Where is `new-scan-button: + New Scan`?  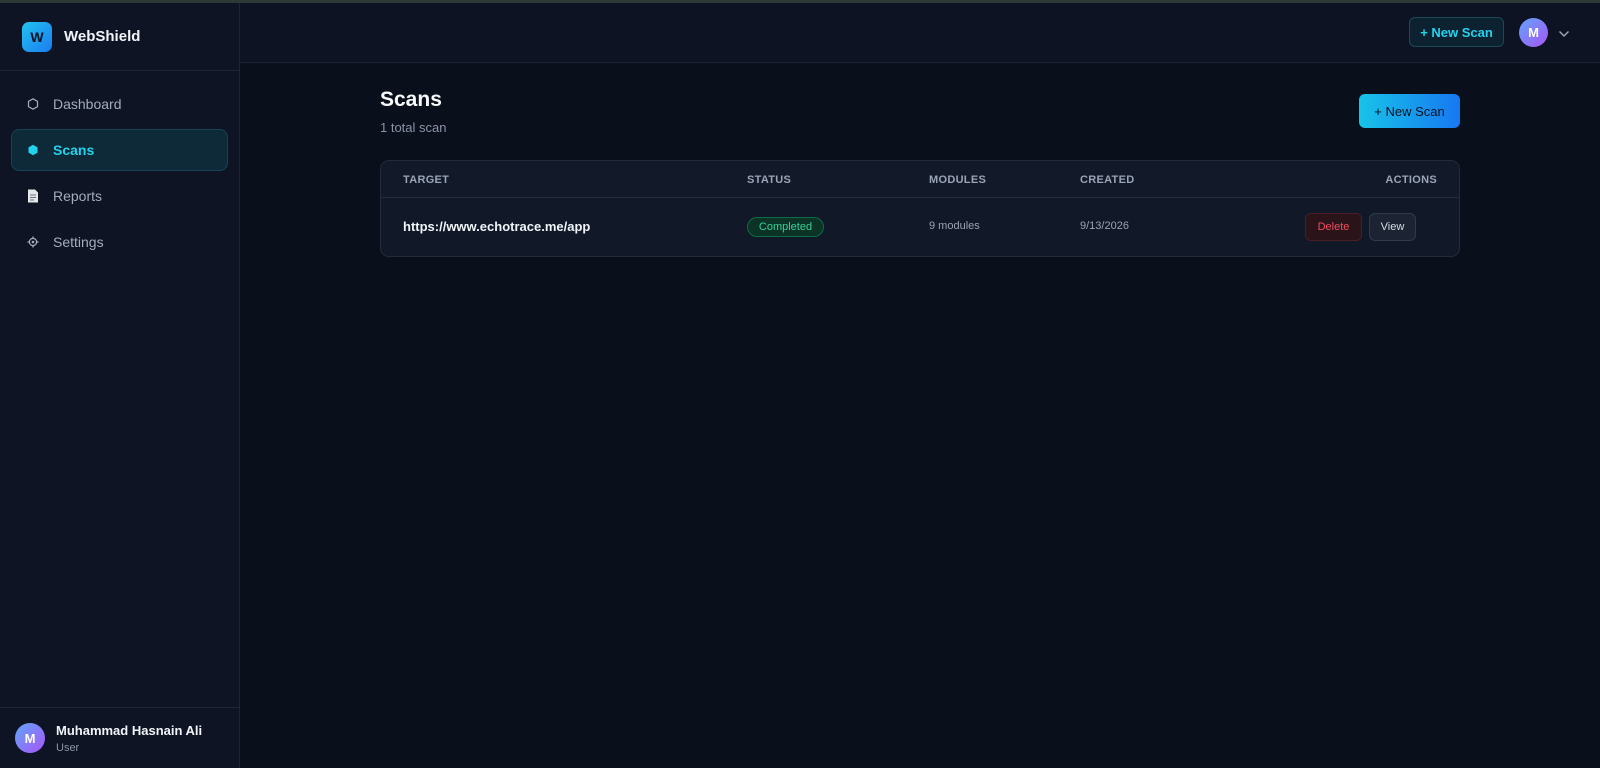
new-scan-button: + New Scan is located at coordinates (1409, 111).